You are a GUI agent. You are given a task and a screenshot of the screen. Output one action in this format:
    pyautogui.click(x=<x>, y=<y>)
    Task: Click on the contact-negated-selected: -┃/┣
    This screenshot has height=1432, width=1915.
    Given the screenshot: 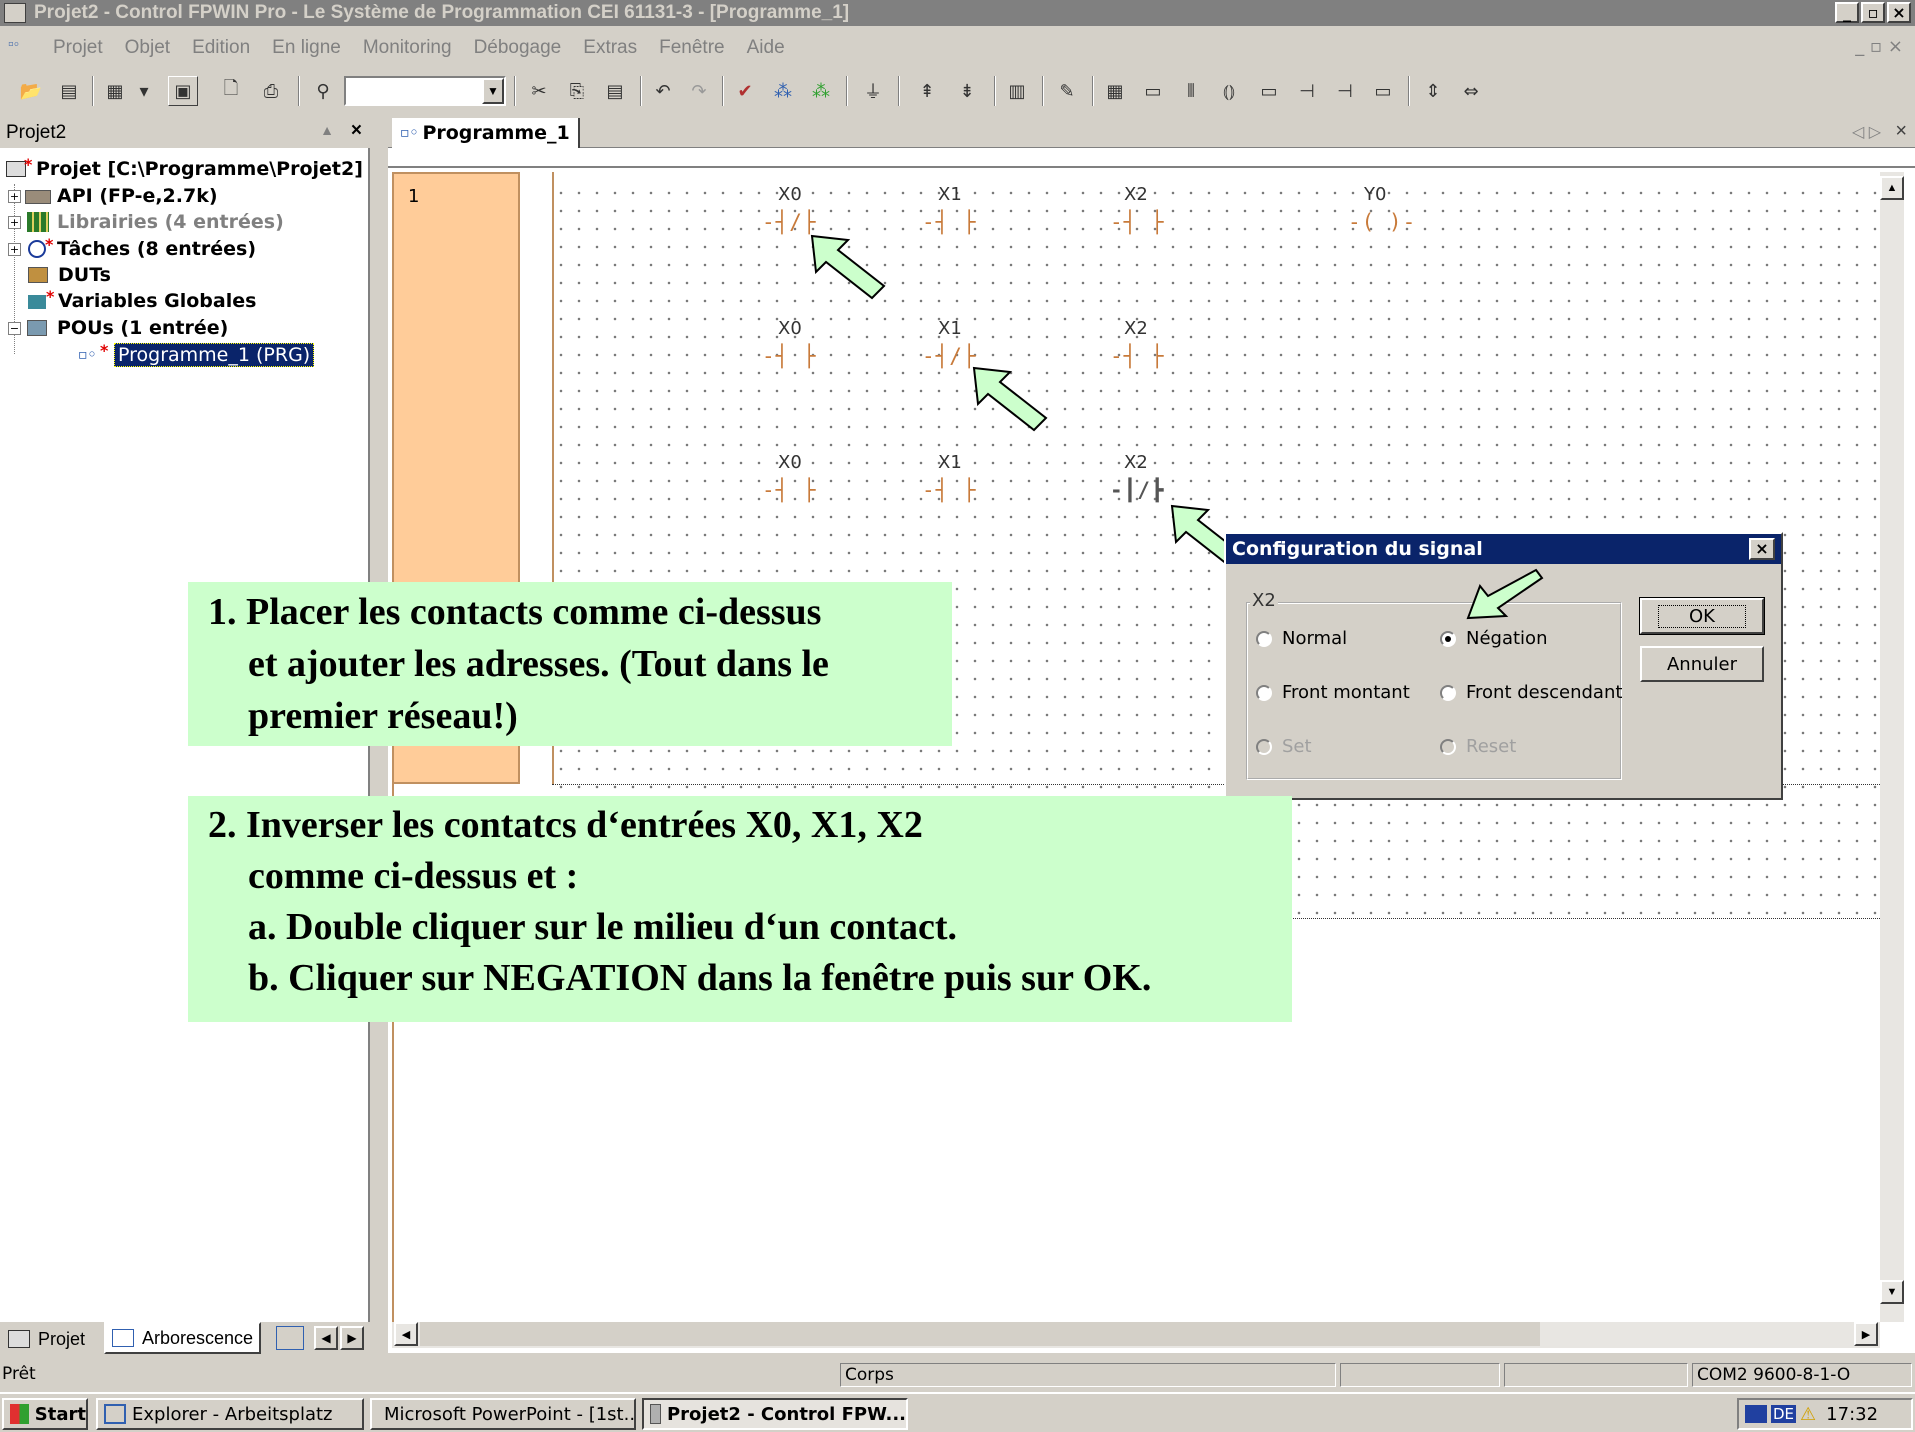 What is the action you would take?
    pyautogui.click(x=1137, y=490)
    